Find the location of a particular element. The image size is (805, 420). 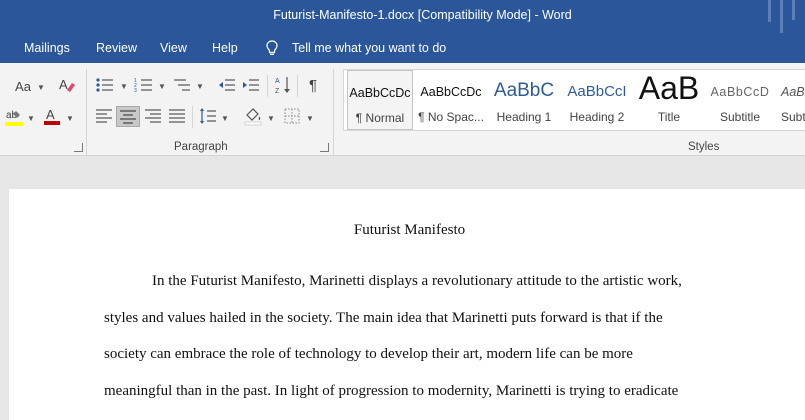

document-background is located at coordinates (402, 172).